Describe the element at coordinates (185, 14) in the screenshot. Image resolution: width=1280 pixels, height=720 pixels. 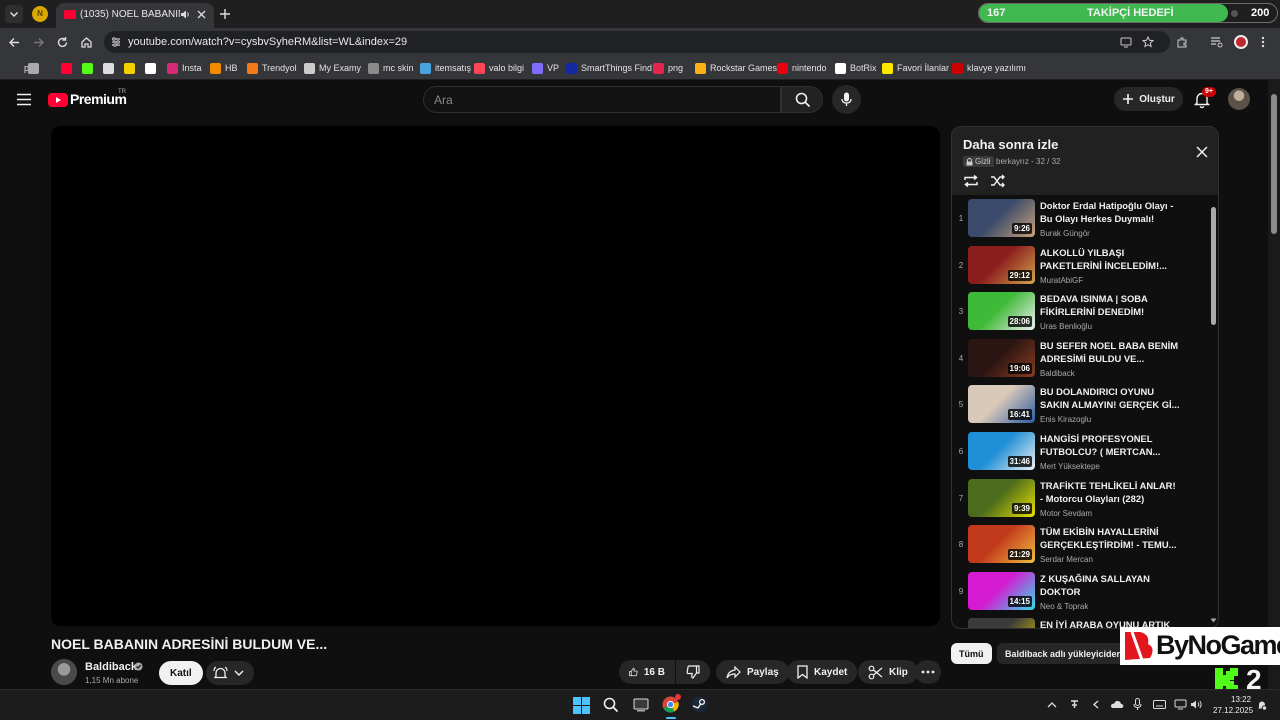
I see `speaker-icon` at that location.